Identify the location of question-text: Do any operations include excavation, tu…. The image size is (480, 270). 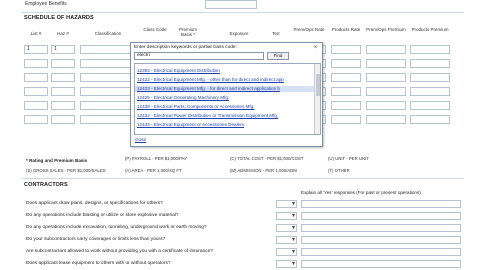
(116, 227).